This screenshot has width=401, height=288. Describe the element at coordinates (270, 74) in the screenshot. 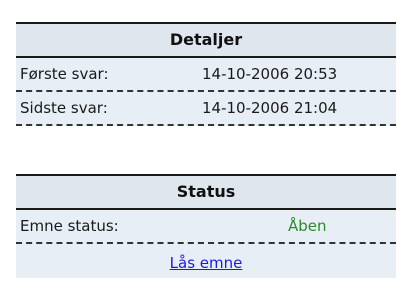

I see `first-reply-value: 14-10-2006 20:53` at that location.